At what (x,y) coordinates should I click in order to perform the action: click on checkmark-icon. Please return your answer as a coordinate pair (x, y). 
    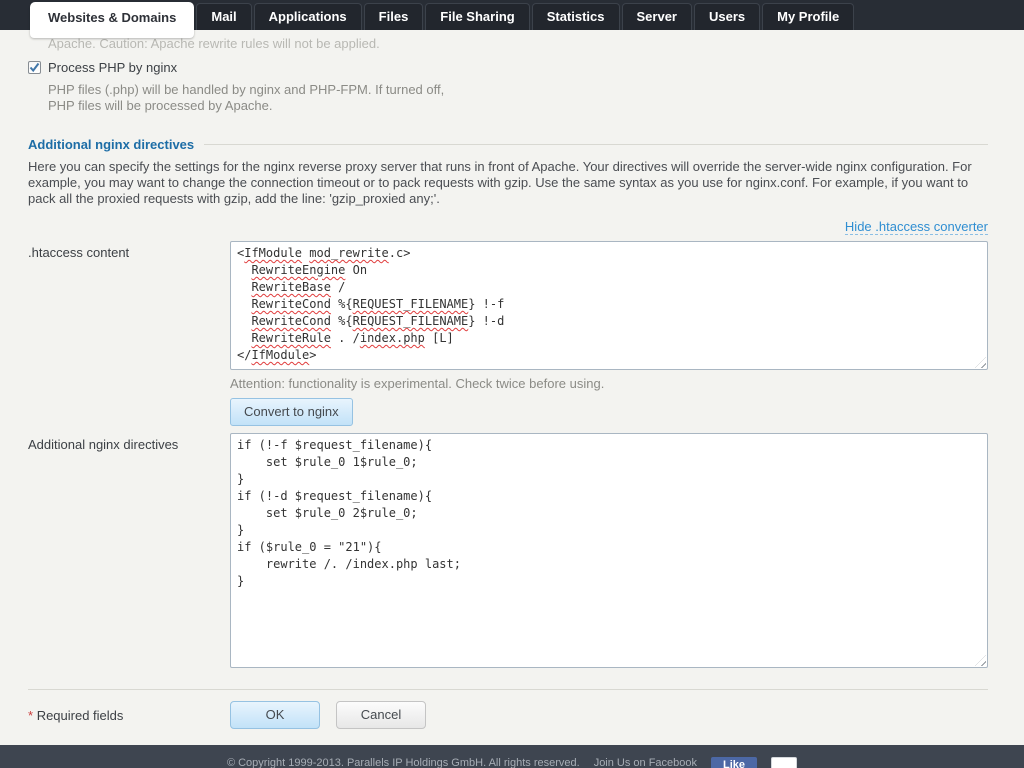
    Looking at the image, I should click on (34, 67).